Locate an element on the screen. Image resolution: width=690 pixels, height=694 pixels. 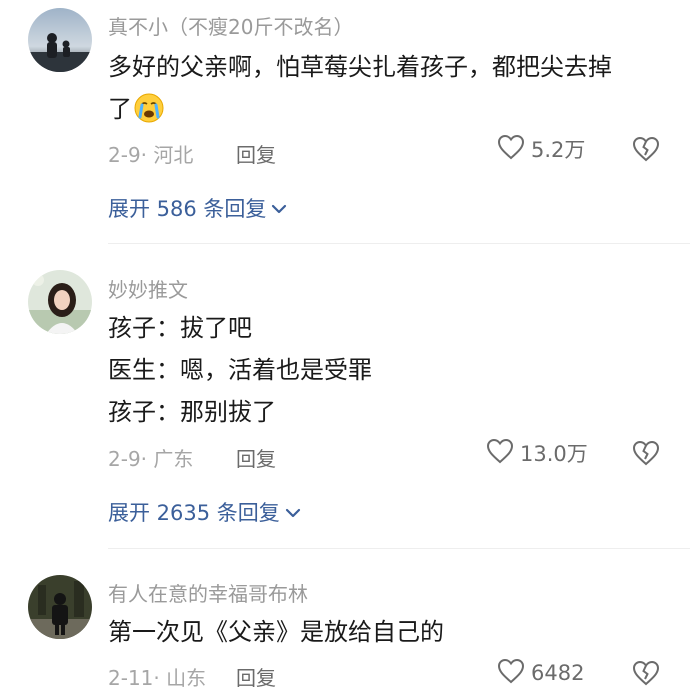
like-count: 13.0万 is located at coordinates (554, 454).